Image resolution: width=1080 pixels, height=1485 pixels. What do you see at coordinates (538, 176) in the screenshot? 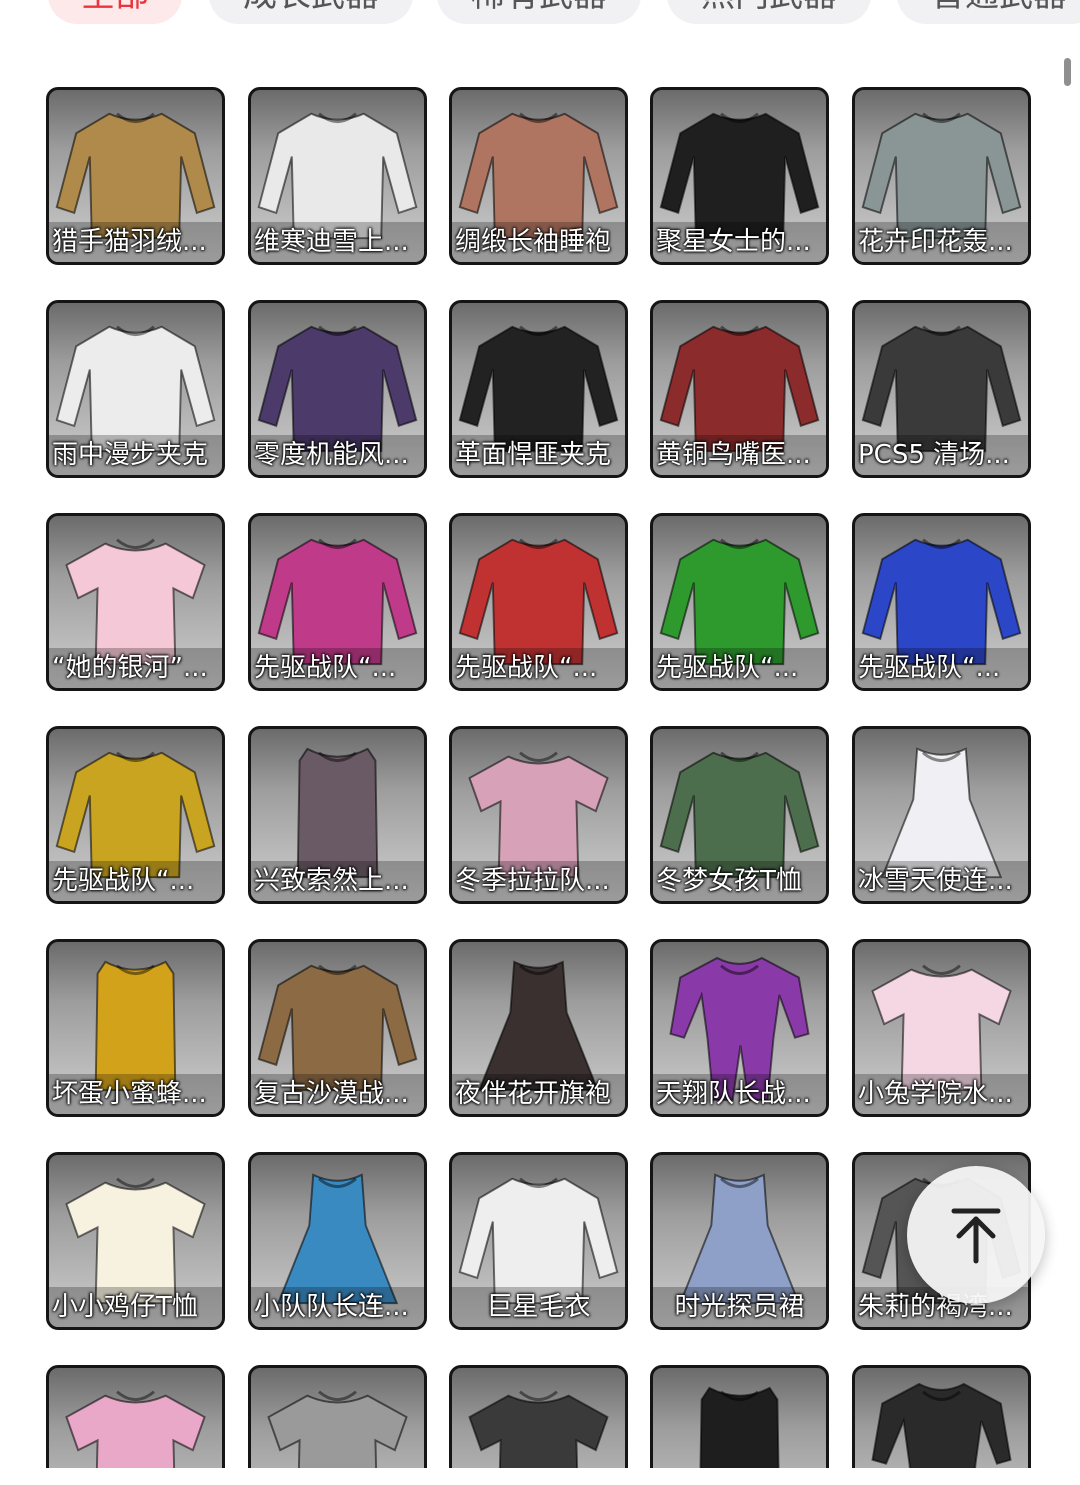
I see `item-card: 绸缎长袖睡袍` at bounding box center [538, 176].